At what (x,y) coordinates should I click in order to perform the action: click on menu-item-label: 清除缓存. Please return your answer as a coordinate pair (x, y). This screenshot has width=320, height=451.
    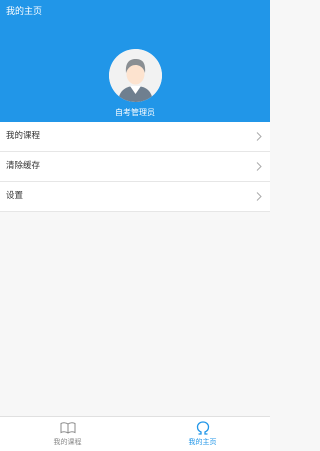
    Looking at the image, I should click on (23, 166).